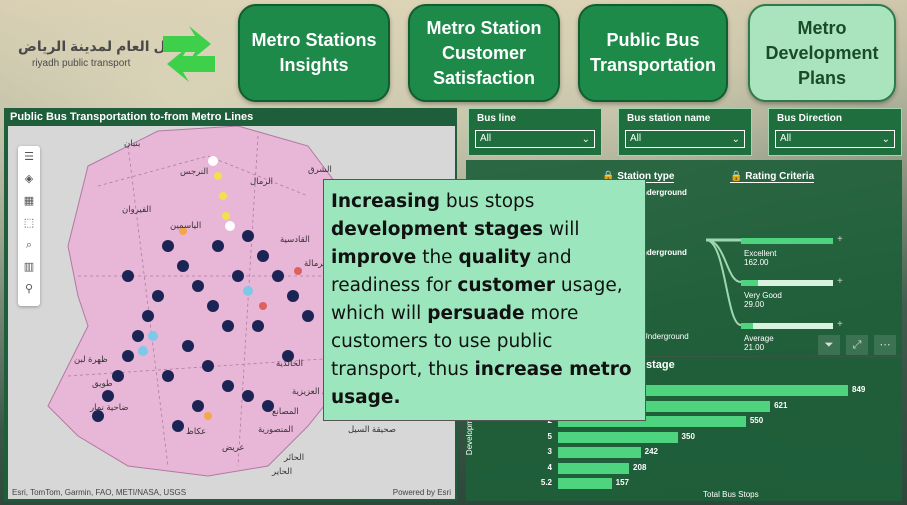 The width and height of the screenshot is (907, 505). Describe the element at coordinates (372, 429) in the screenshot. I see `place-label: صحيقة السيل` at that location.